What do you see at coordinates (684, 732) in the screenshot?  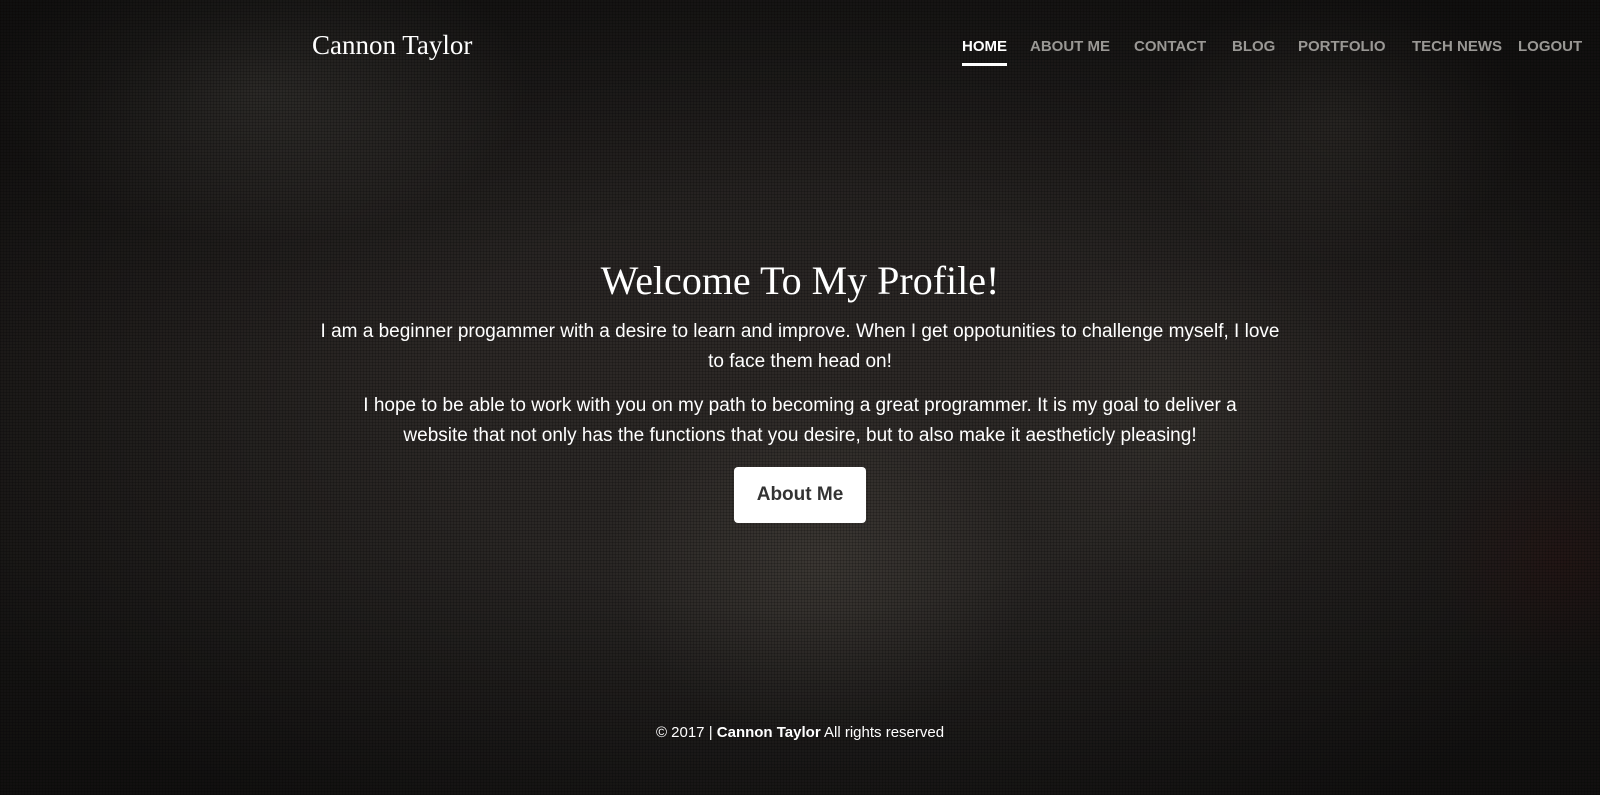 I see `footer-copyright: © 2017 |` at bounding box center [684, 732].